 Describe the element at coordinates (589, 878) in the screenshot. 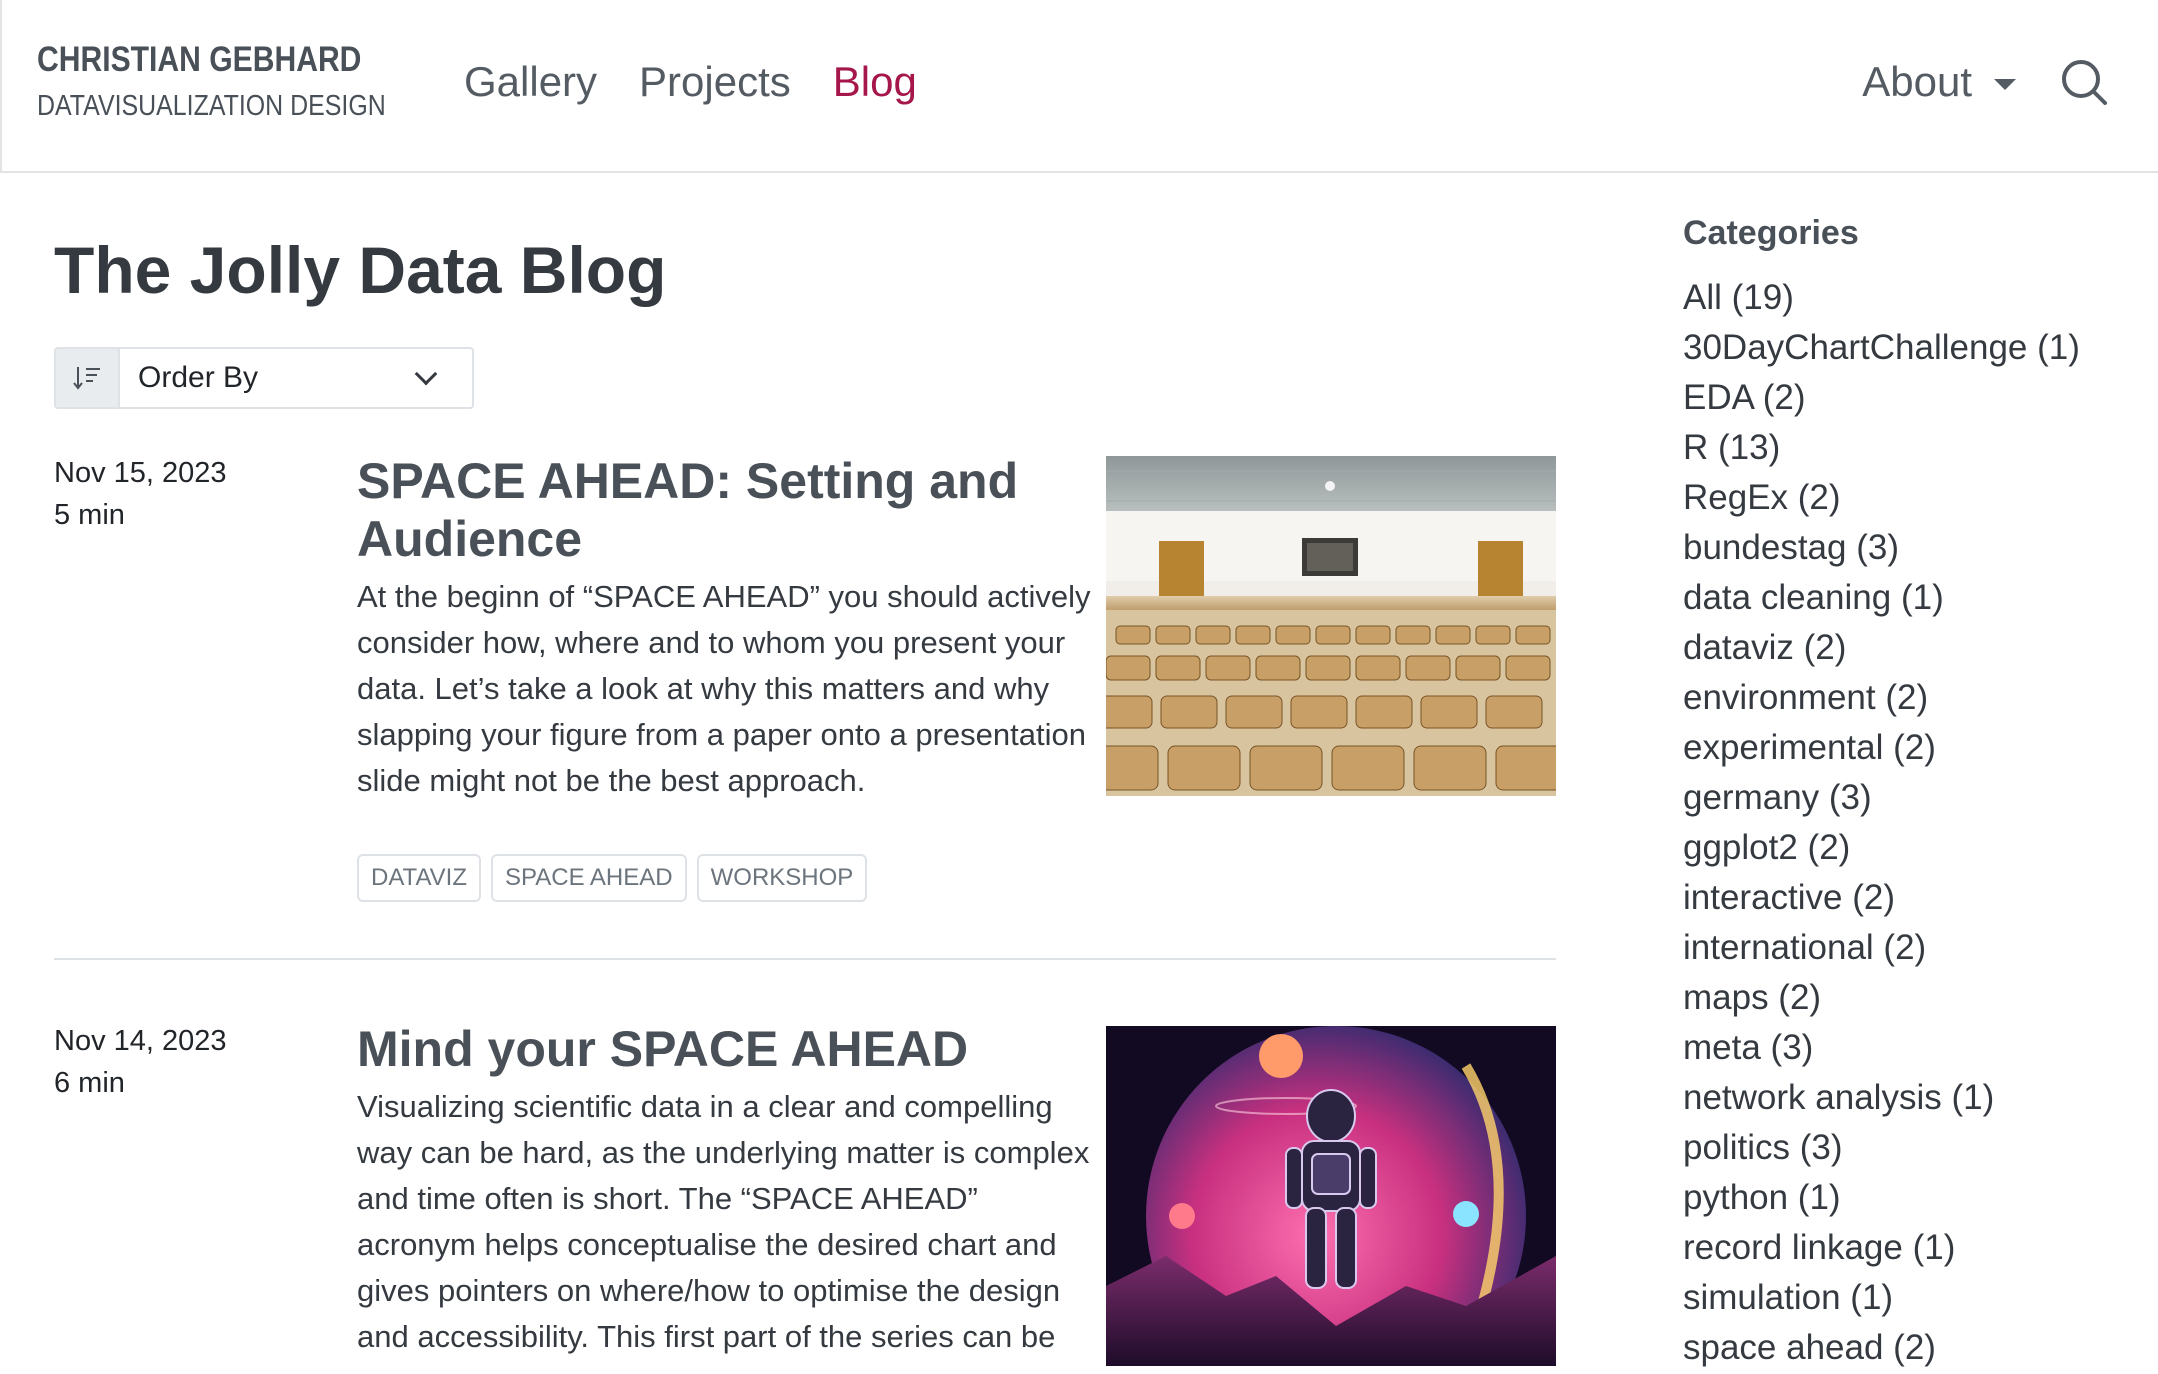

I see `tag-space-ahead: SPACE AHEAD` at that location.